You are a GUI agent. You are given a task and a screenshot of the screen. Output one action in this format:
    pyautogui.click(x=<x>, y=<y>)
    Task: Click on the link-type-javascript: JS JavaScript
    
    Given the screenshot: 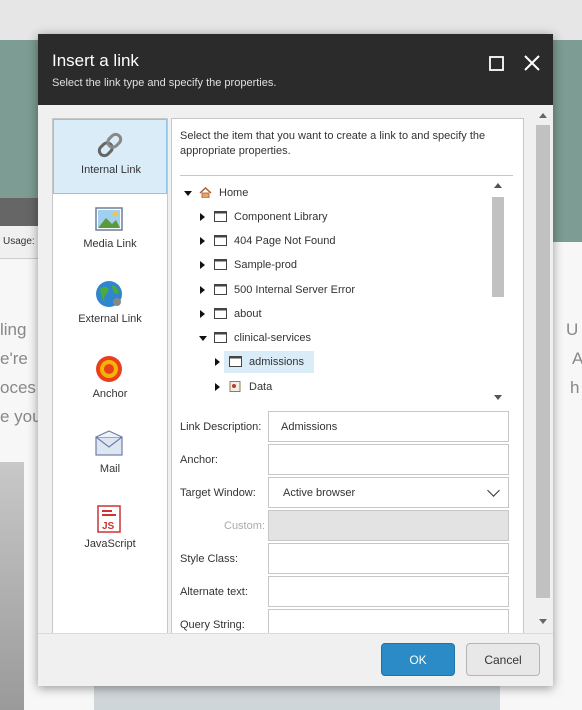 What is the action you would take?
    pyautogui.click(x=110, y=531)
    